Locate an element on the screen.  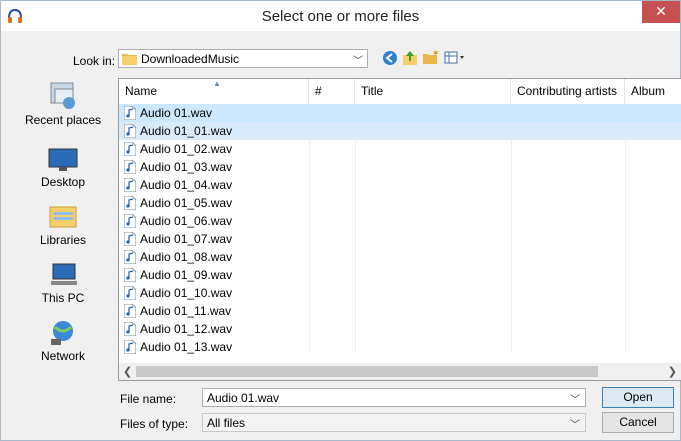
place-network: Network is located at coordinates (63, 340).